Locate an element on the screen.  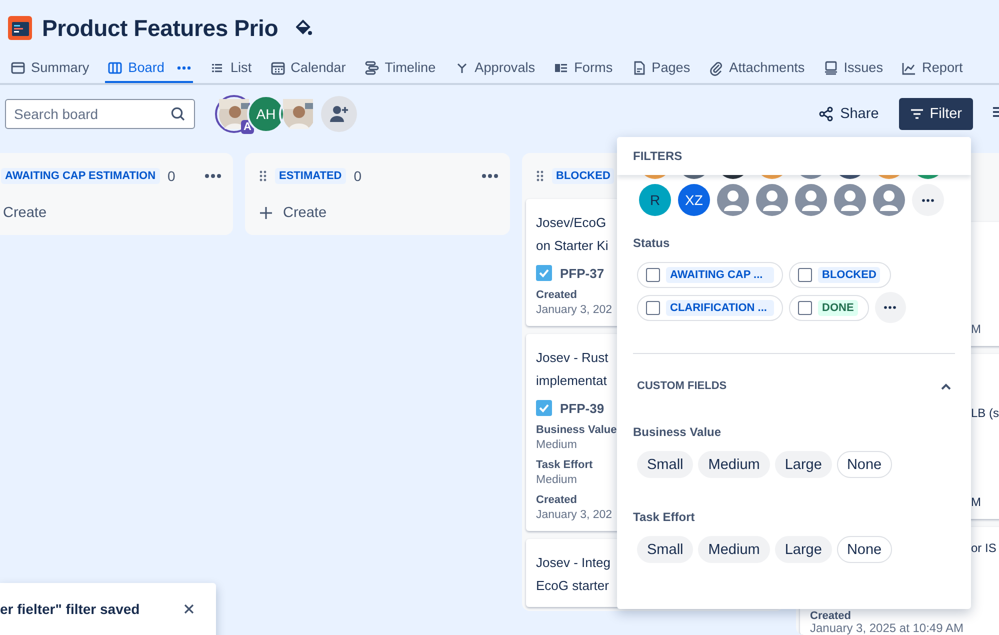
close-button is located at coordinates (189, 609).